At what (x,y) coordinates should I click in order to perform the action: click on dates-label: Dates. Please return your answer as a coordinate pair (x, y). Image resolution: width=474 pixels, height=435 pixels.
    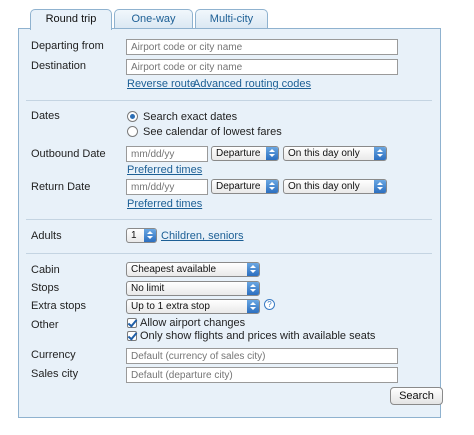
    Looking at the image, I should click on (45, 116).